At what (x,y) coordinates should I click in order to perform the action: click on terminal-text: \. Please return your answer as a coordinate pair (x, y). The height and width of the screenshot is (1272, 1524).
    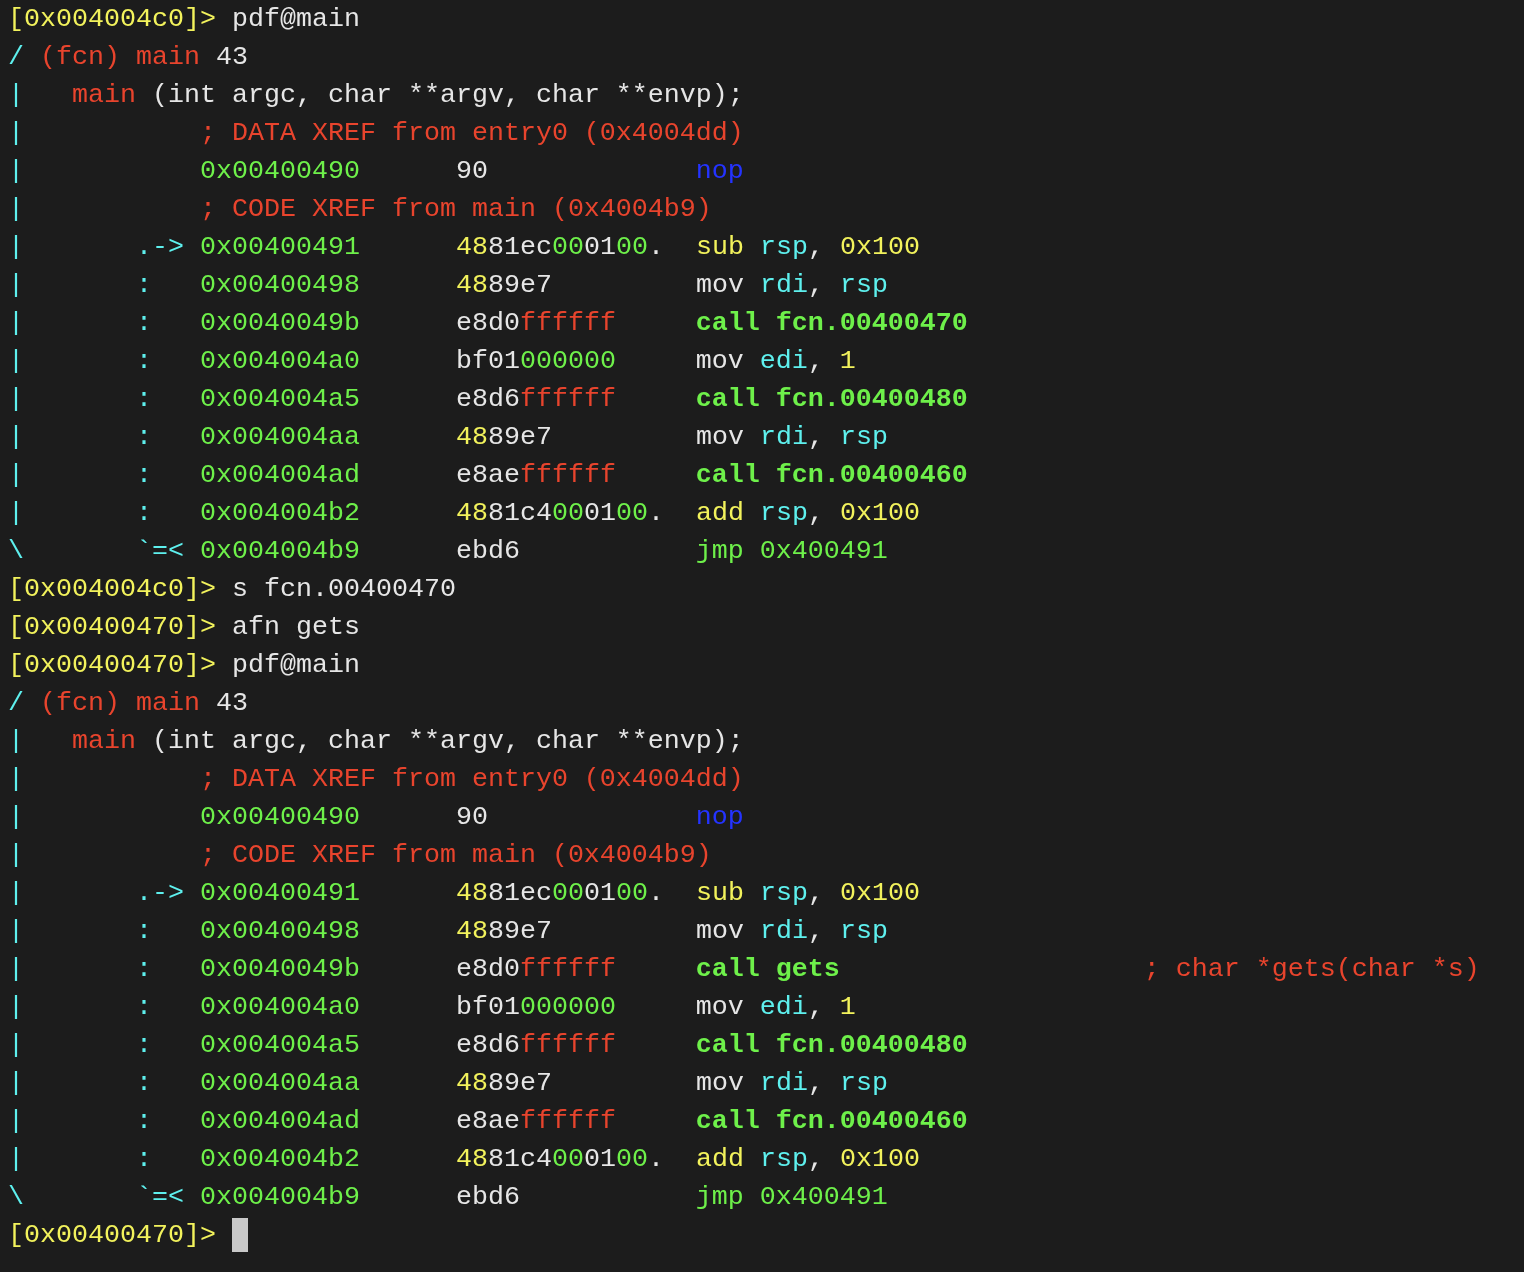
    Looking at the image, I should click on (16, 1197).